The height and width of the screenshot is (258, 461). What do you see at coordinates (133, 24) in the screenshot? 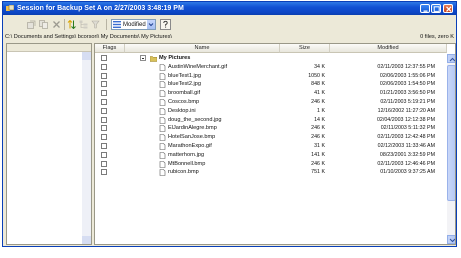
I see `view-select: Modified` at bounding box center [133, 24].